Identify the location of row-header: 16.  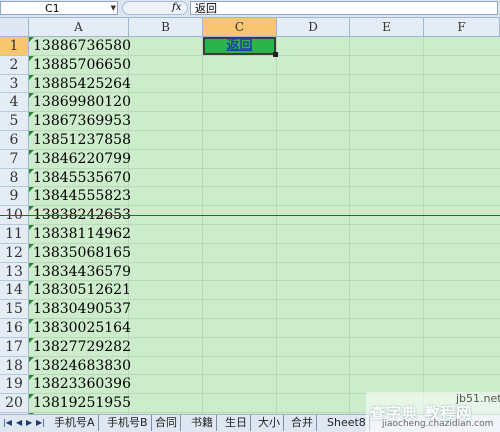
(14, 328).